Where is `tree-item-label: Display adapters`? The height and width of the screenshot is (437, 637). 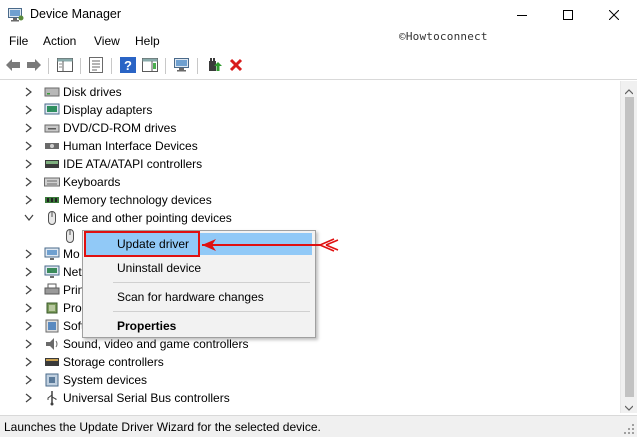 tree-item-label: Display adapters is located at coordinates (108, 110).